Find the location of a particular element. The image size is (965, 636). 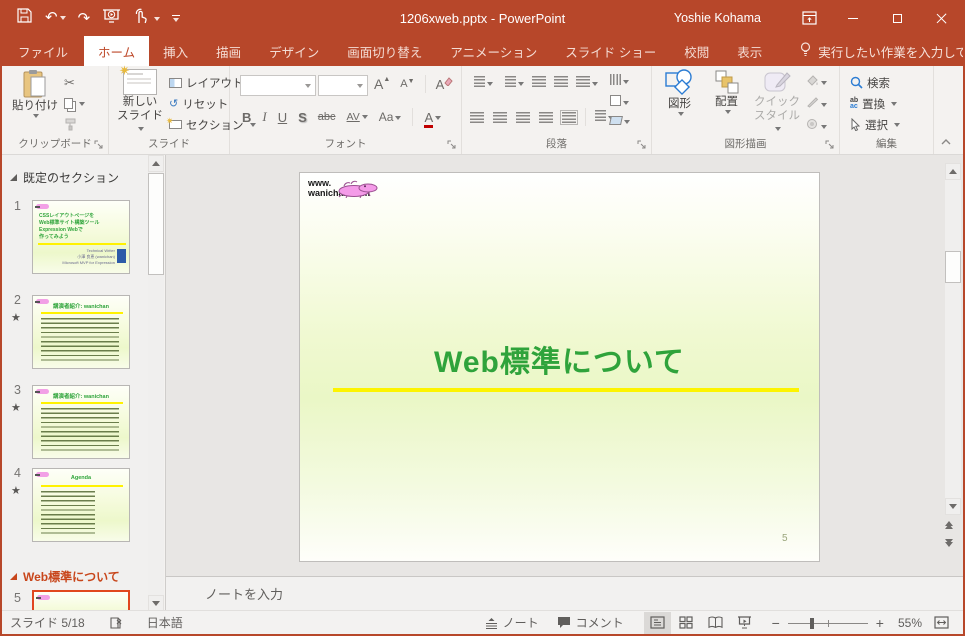

slide-sorter-view-button is located at coordinates (686, 623).